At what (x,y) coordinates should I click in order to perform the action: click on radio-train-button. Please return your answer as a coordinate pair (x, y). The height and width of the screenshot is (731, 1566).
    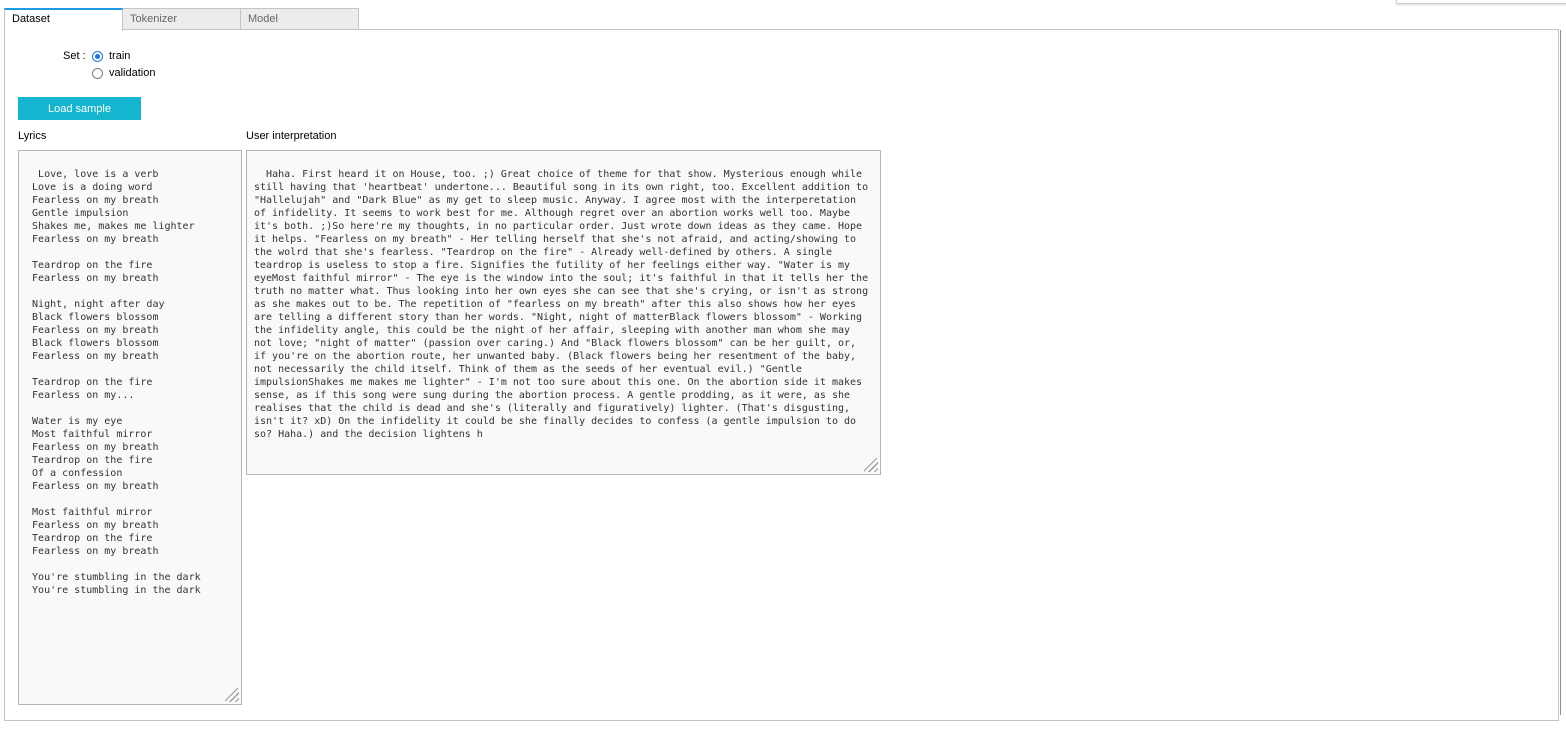
    Looking at the image, I should click on (97, 56).